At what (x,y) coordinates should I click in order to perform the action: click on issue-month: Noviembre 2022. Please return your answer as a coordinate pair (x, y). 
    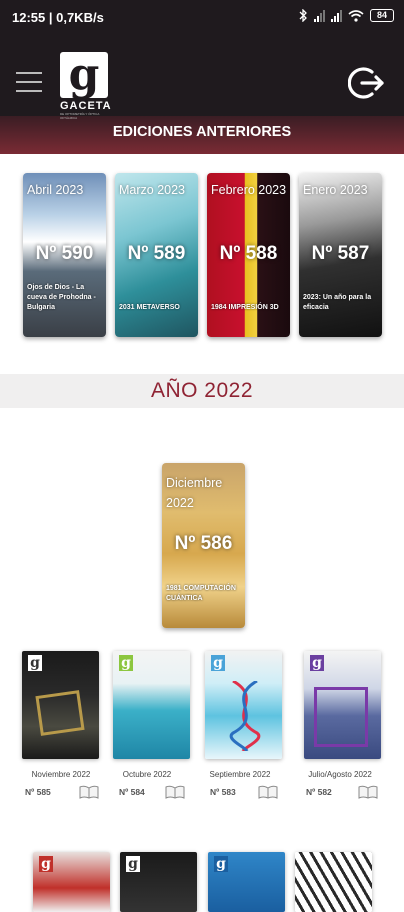
    Looking at the image, I should click on (61, 774).